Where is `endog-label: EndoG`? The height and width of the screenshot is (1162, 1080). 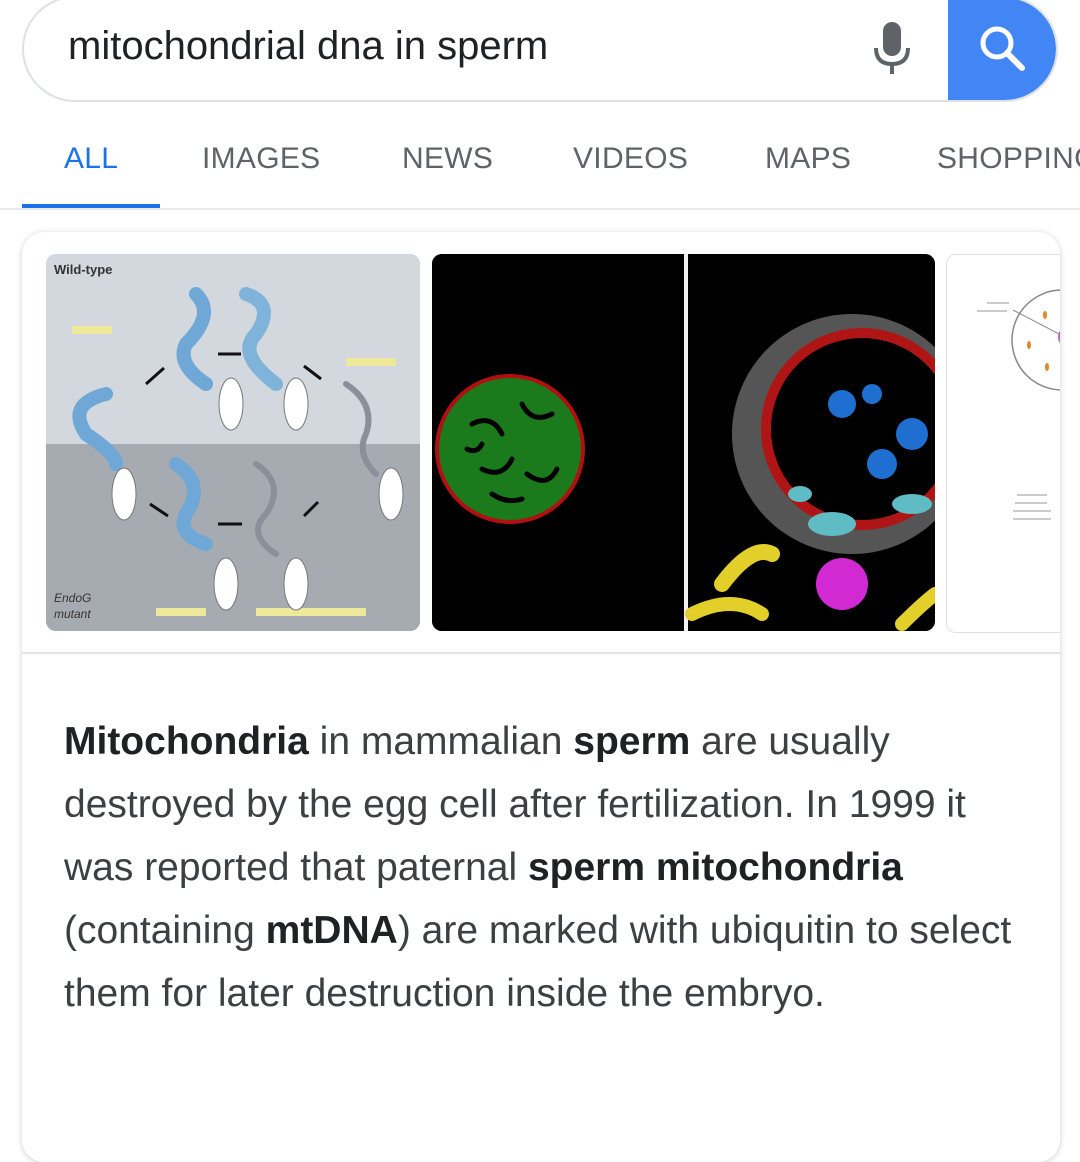
endog-label: EndoG is located at coordinates (72, 598).